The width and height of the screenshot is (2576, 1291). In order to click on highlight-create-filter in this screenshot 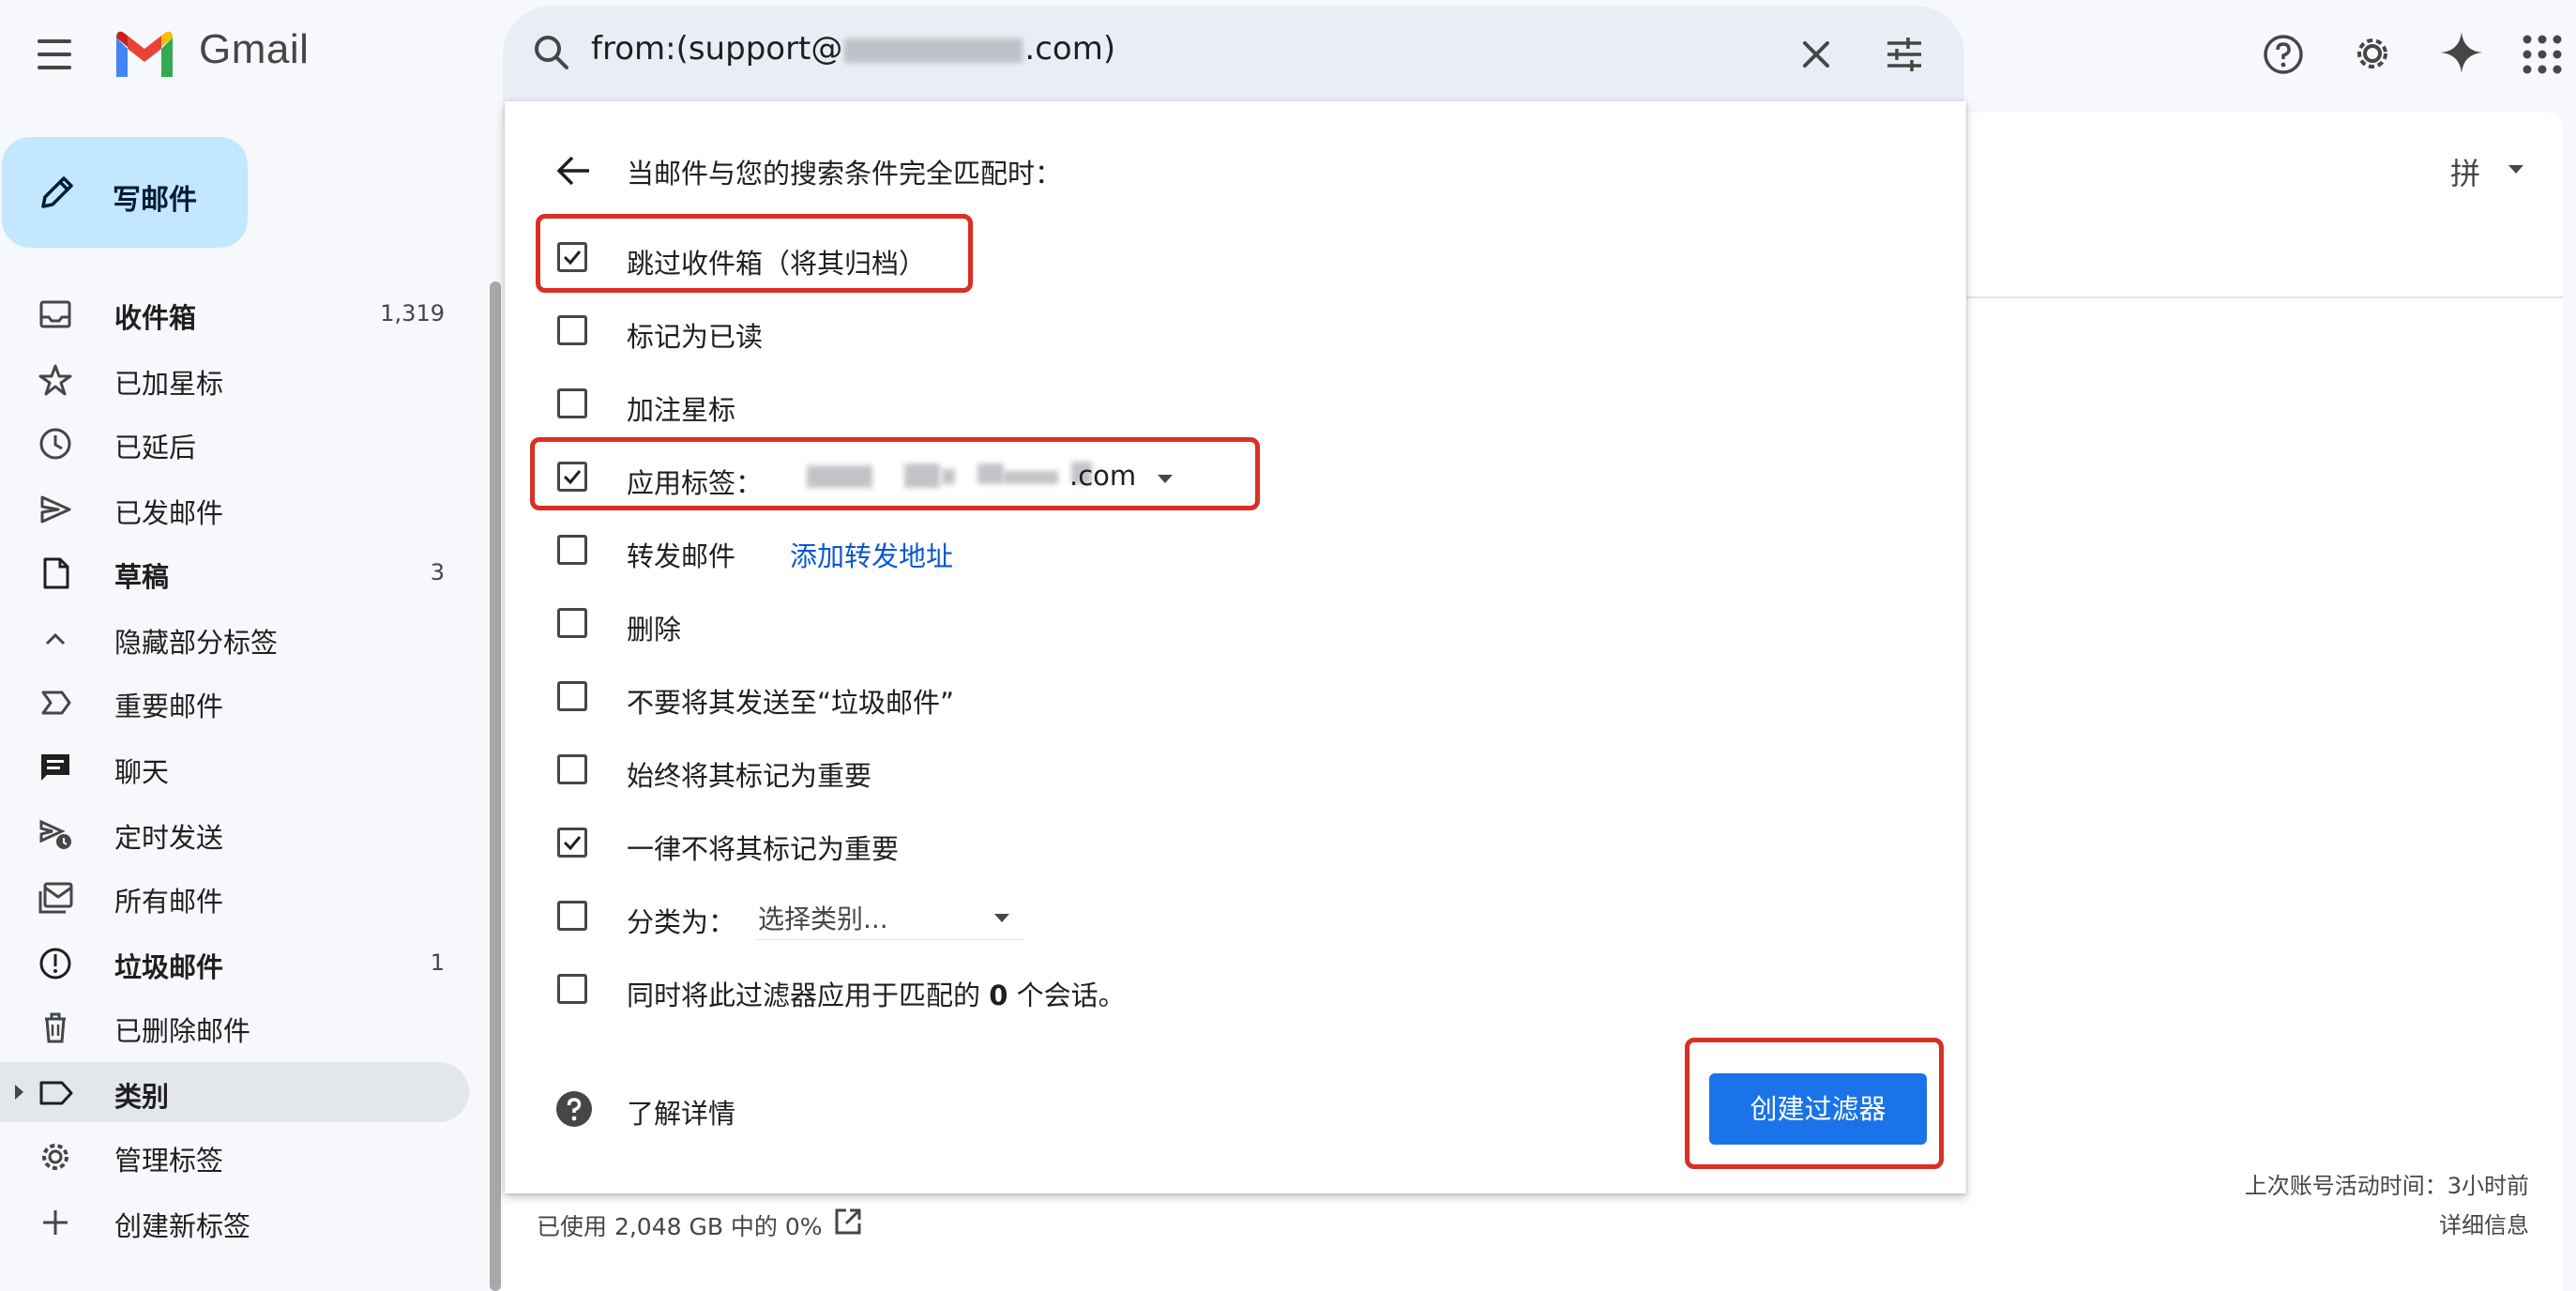, I will do `click(1814, 1103)`.